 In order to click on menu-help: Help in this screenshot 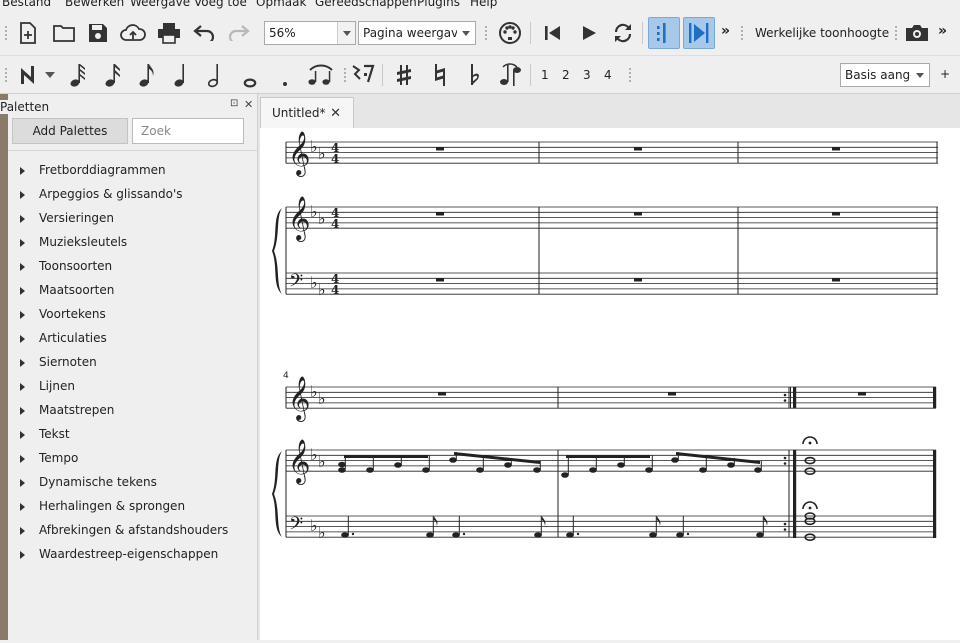, I will do `click(483, 4)`.